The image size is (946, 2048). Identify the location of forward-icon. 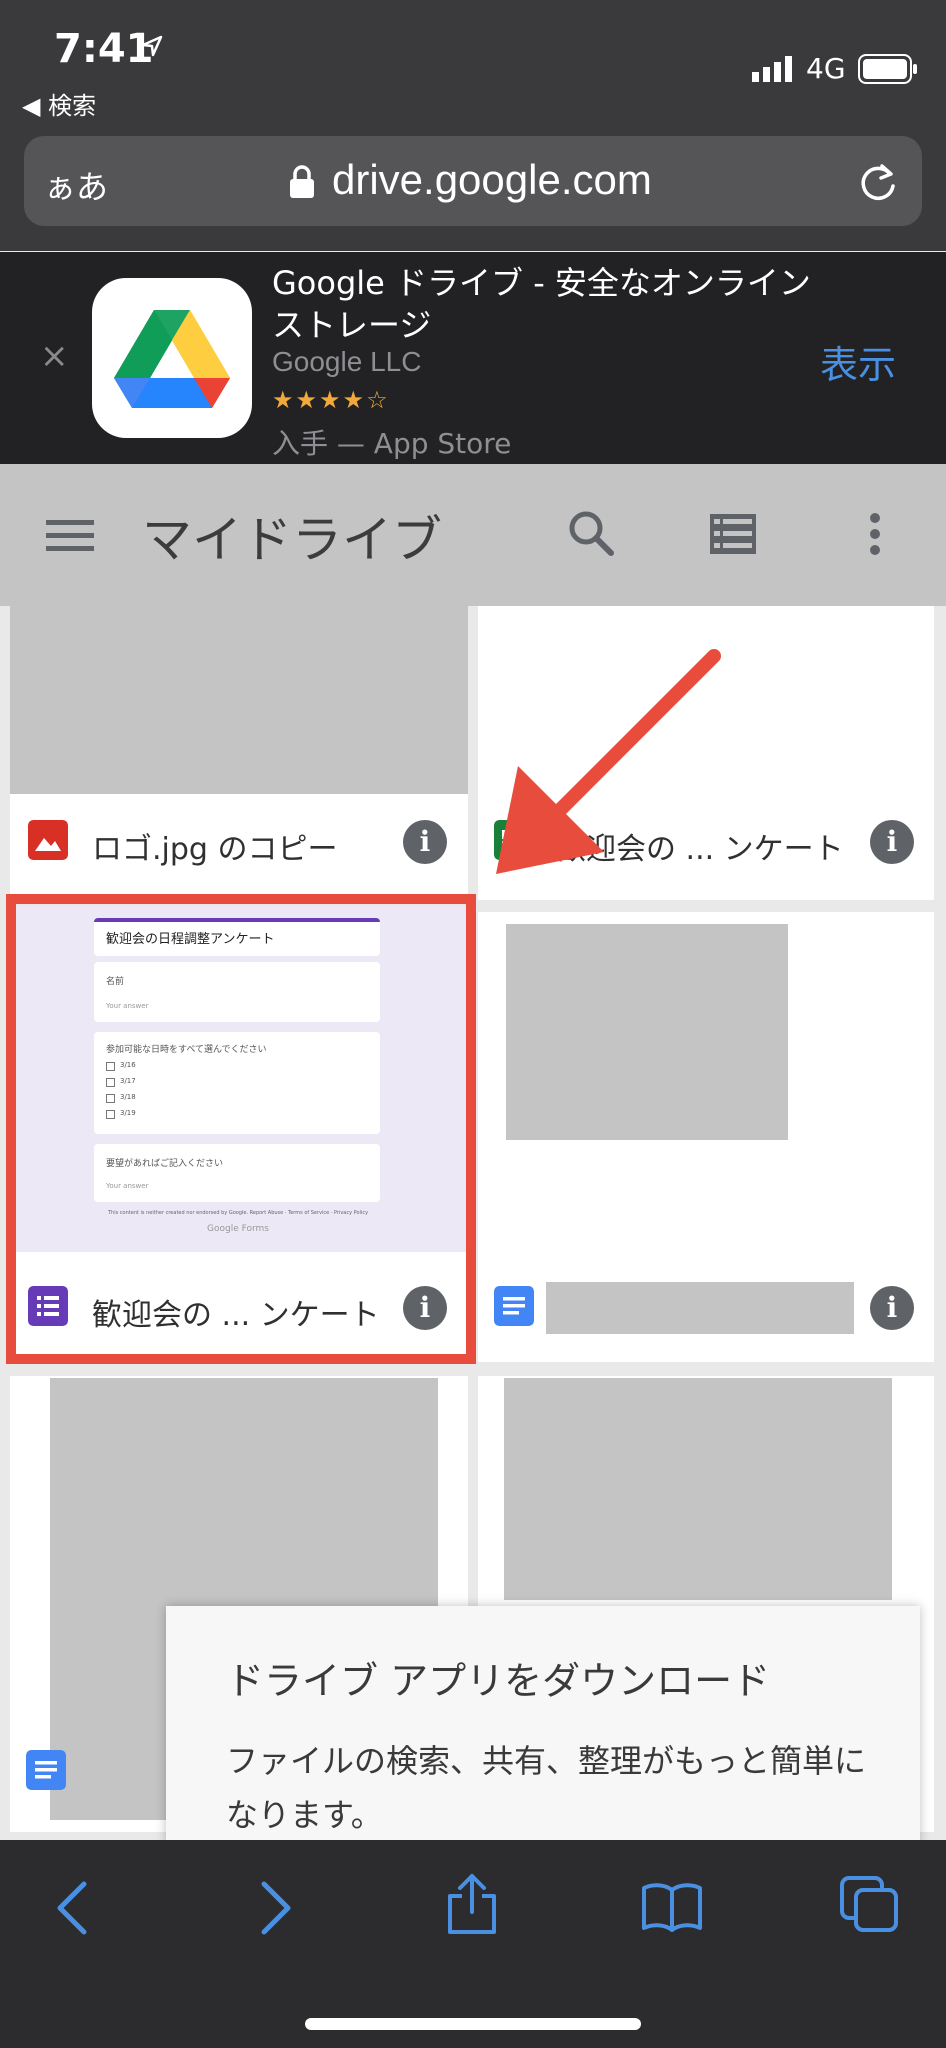
(276, 1908).